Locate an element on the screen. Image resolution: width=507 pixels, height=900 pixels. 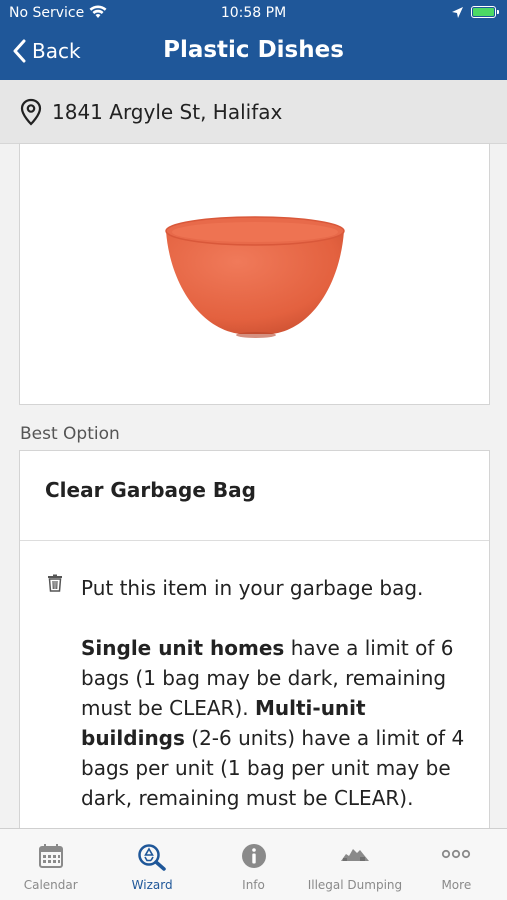
tab-more: More is located at coordinates (456, 864).